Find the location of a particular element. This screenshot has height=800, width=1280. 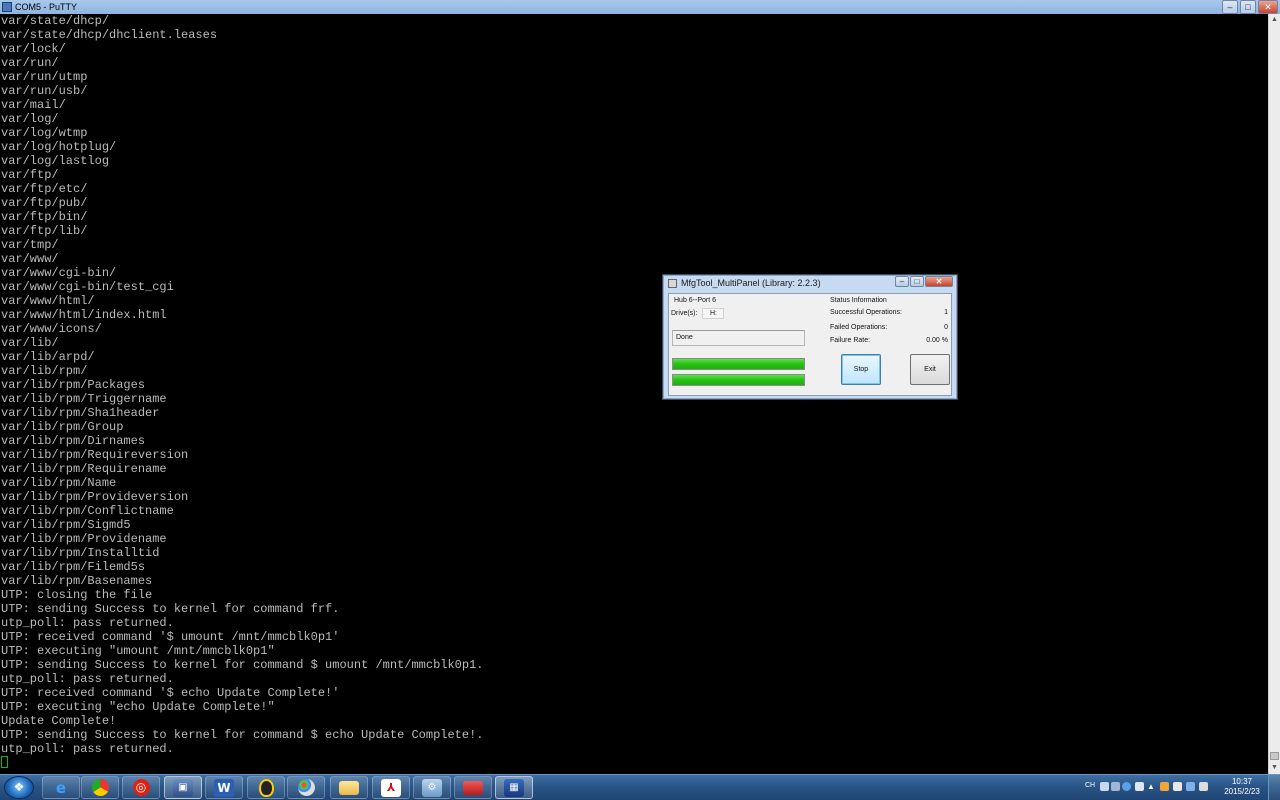

terminal-line: var/log/hotplug/ is located at coordinates (59, 147).